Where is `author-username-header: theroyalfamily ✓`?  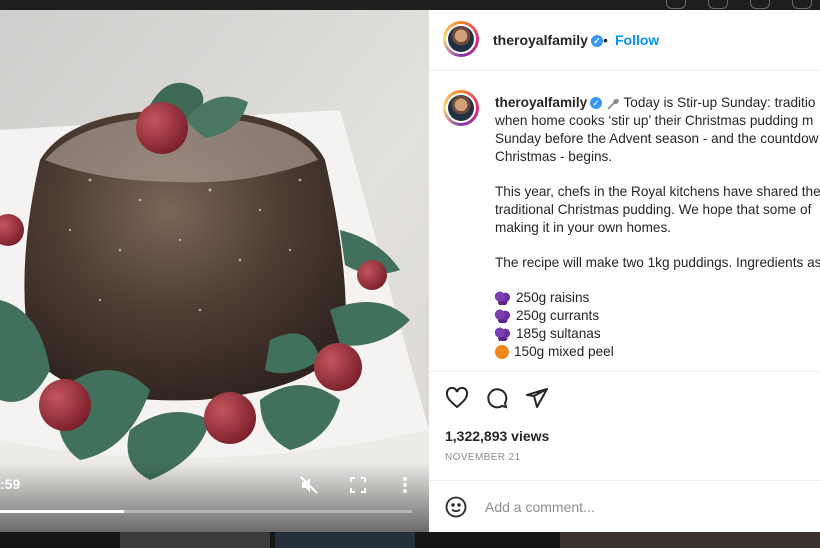
author-username-header: theroyalfamily ✓ is located at coordinates (548, 40).